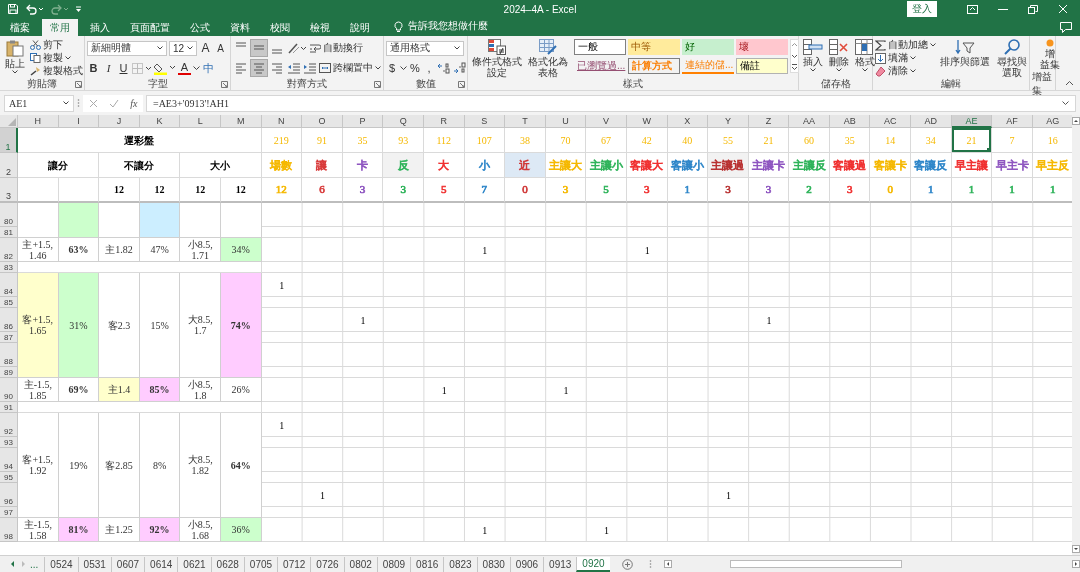 This screenshot has width=1080, height=572. What do you see at coordinates (78, 103) in the screenshot?
I see `drag-handle-icon` at bounding box center [78, 103].